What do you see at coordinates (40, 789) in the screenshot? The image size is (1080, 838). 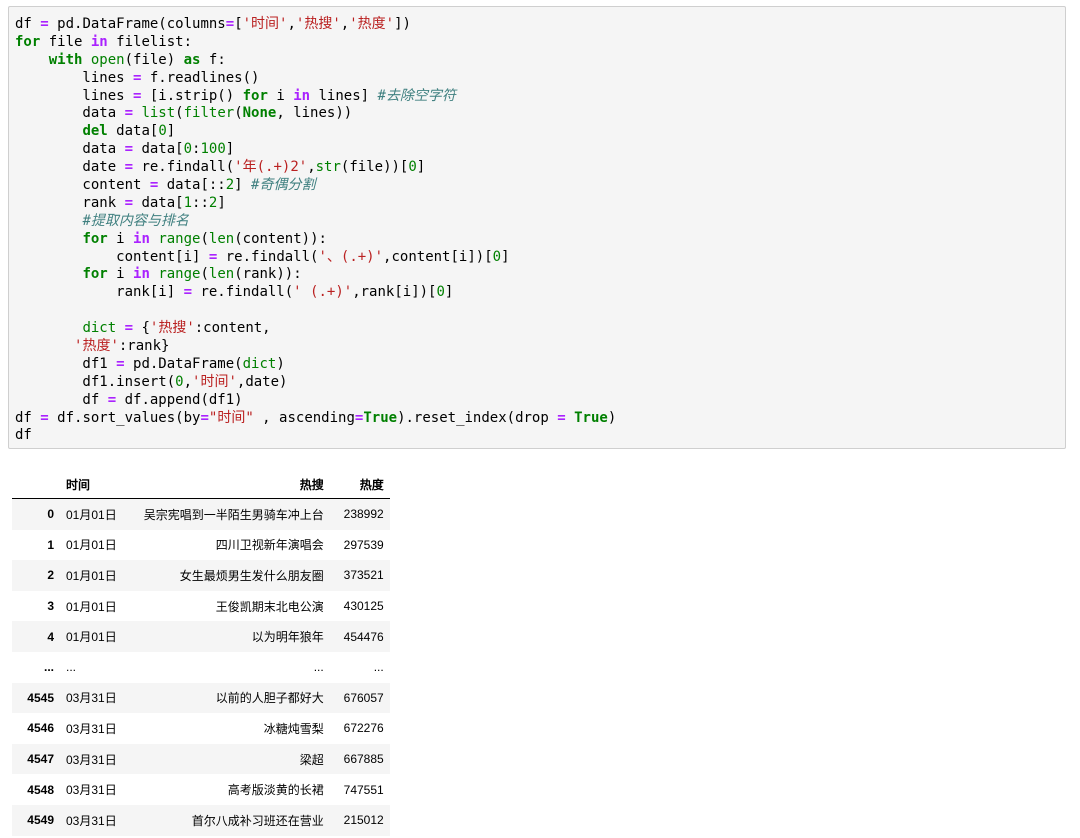 I see `row-index: 4548` at bounding box center [40, 789].